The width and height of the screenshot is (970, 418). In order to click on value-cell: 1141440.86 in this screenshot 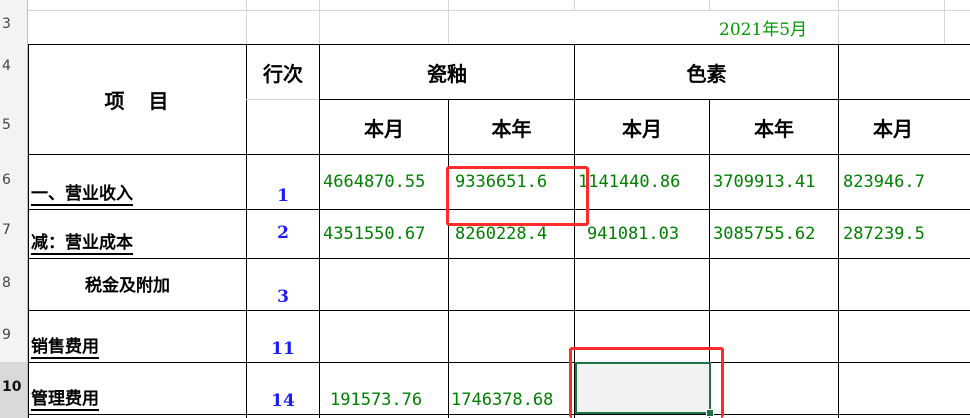, I will do `click(642, 182)`.